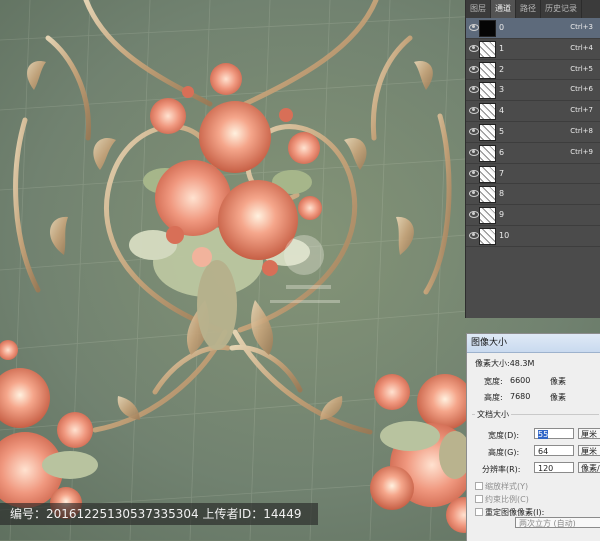  Describe the element at coordinates (561, 9) in the screenshot. I see `tab-history: 历史记录` at that location.